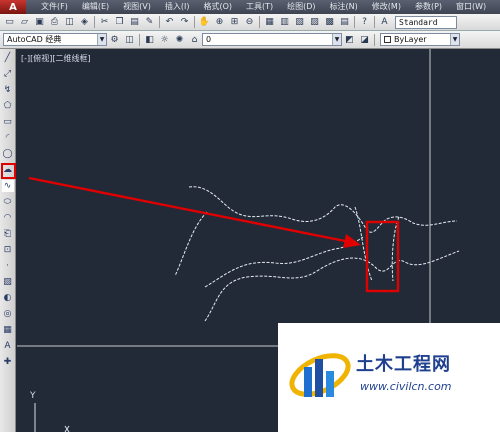 This screenshot has width=500, height=432. What do you see at coordinates (8, 106) in the screenshot?
I see `polygon-icon: ⬠` at bounding box center [8, 106].